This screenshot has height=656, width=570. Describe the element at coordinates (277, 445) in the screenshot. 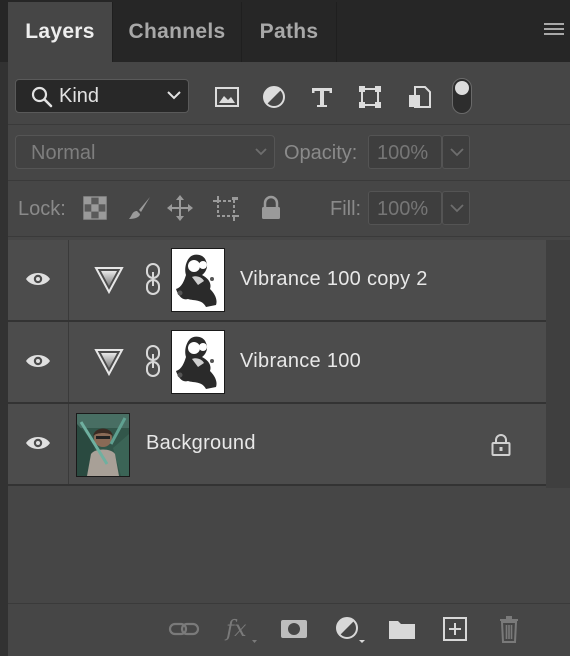

I see `layer-row: Background` at that location.